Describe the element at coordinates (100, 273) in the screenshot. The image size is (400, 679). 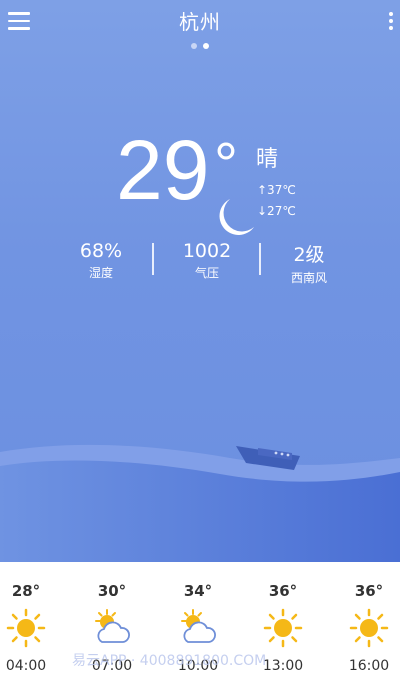
I see `humidity-label: 湿度` at that location.